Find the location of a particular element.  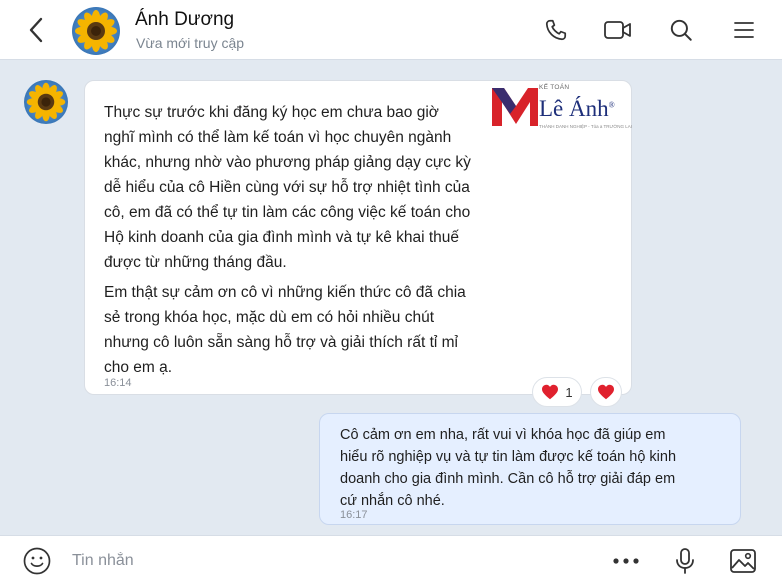

video-icon is located at coordinates (617, 30).